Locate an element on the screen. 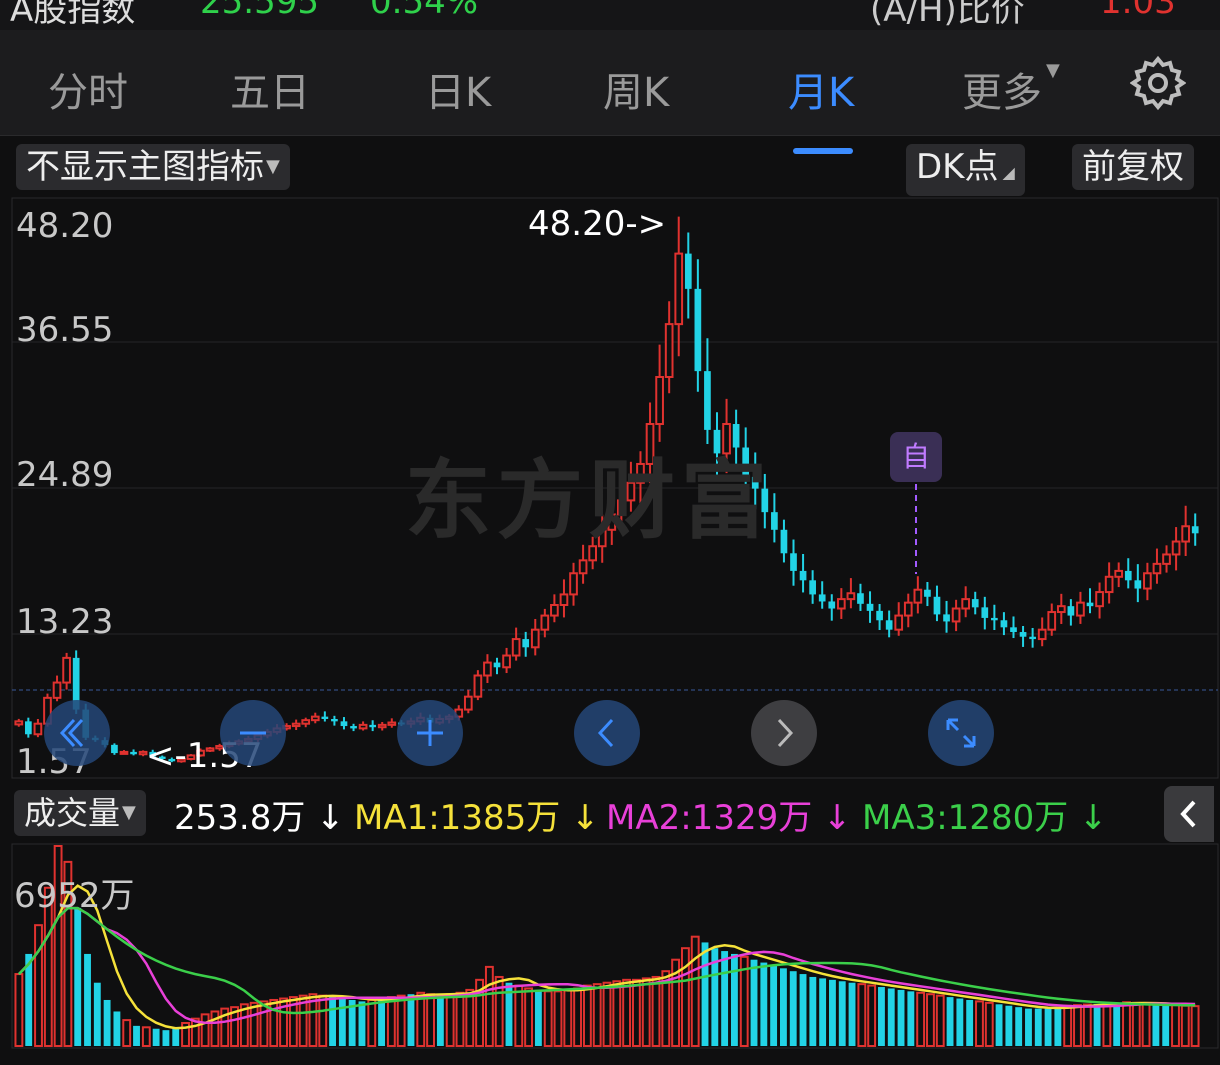  scroll-left-button is located at coordinates (607, 733).